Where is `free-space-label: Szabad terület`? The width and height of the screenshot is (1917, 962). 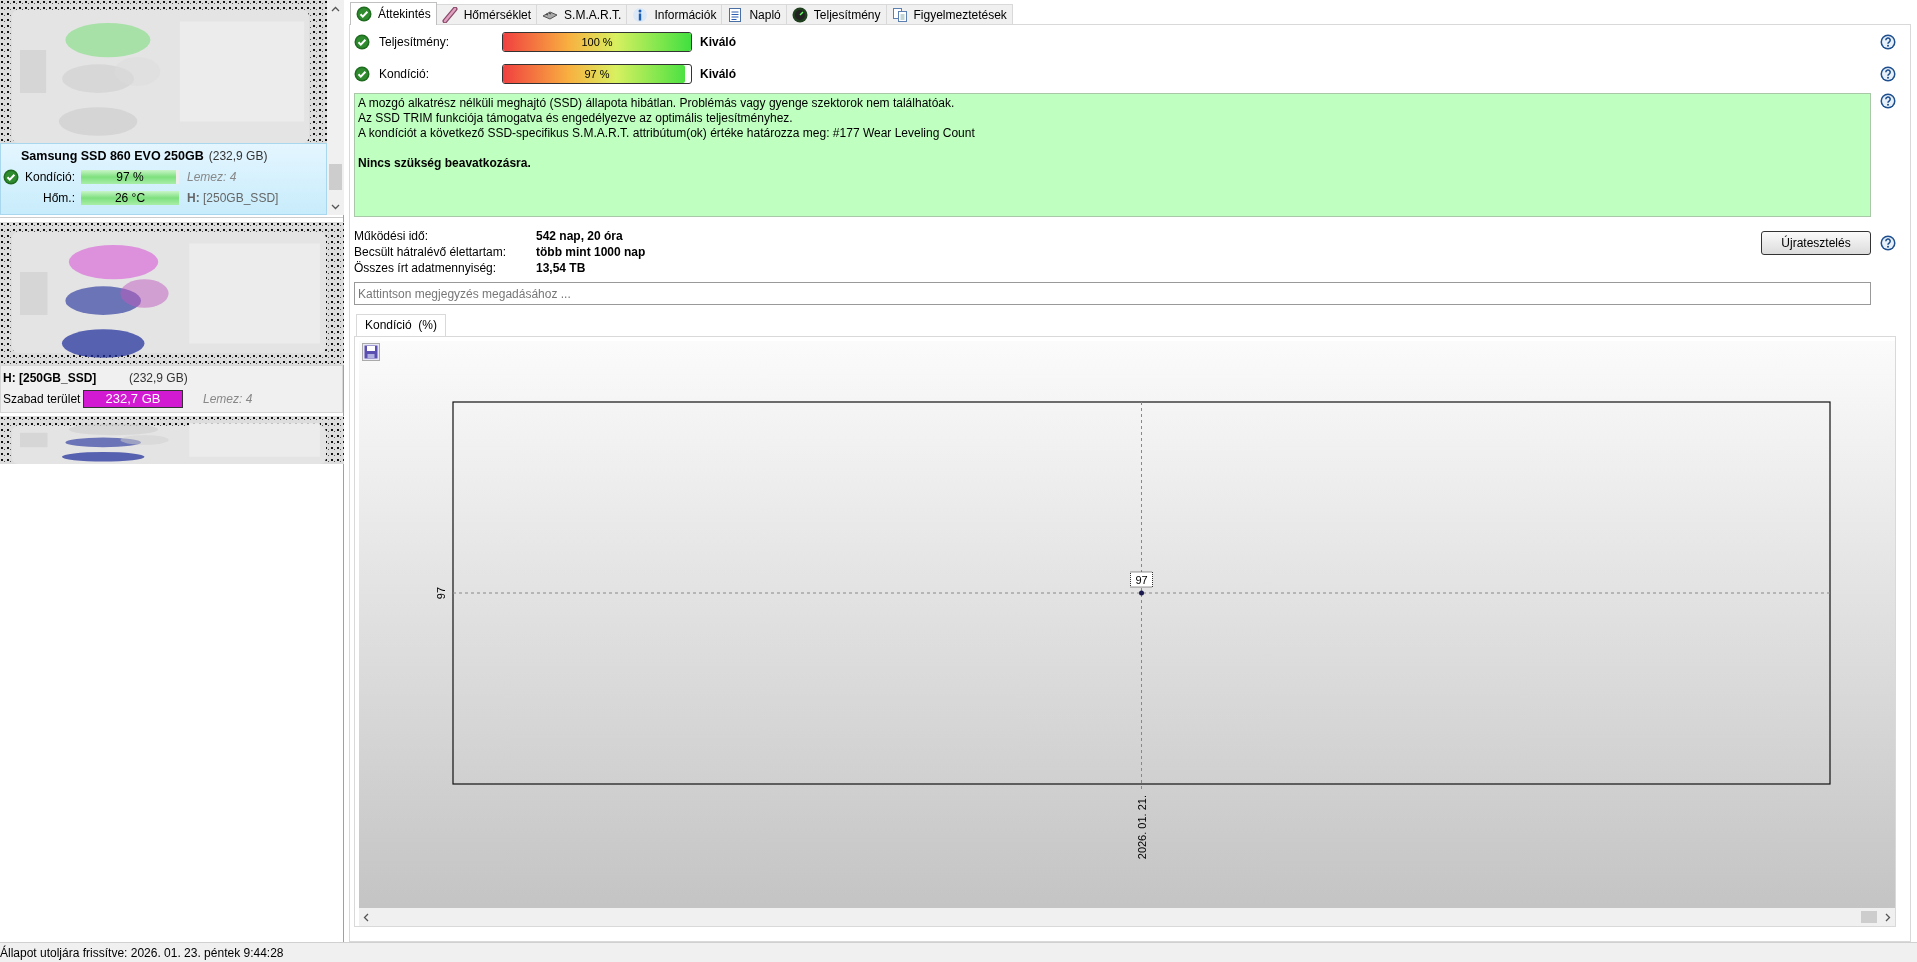
free-space-label: Szabad terület is located at coordinates (42, 399).